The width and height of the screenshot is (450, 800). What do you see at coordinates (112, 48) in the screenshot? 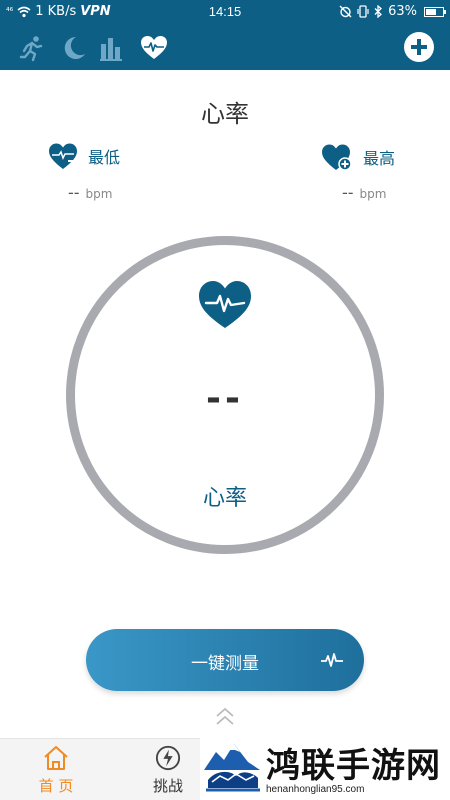
I see `bar-chart-icon` at bounding box center [112, 48].